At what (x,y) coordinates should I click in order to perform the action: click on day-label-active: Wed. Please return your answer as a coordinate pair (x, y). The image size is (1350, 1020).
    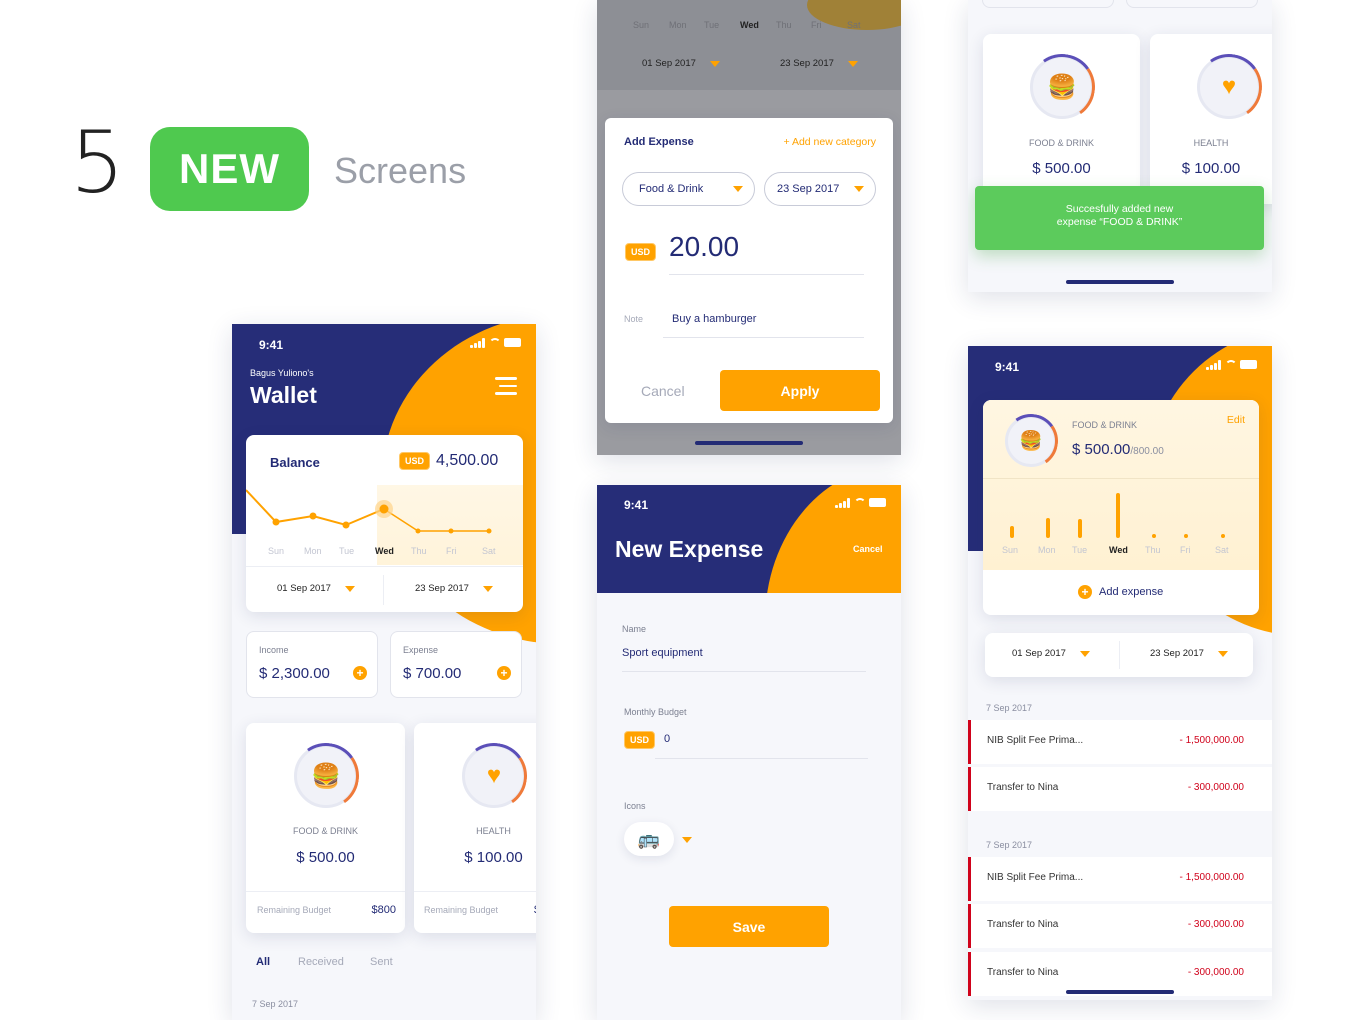
    Looking at the image, I should click on (1118, 550).